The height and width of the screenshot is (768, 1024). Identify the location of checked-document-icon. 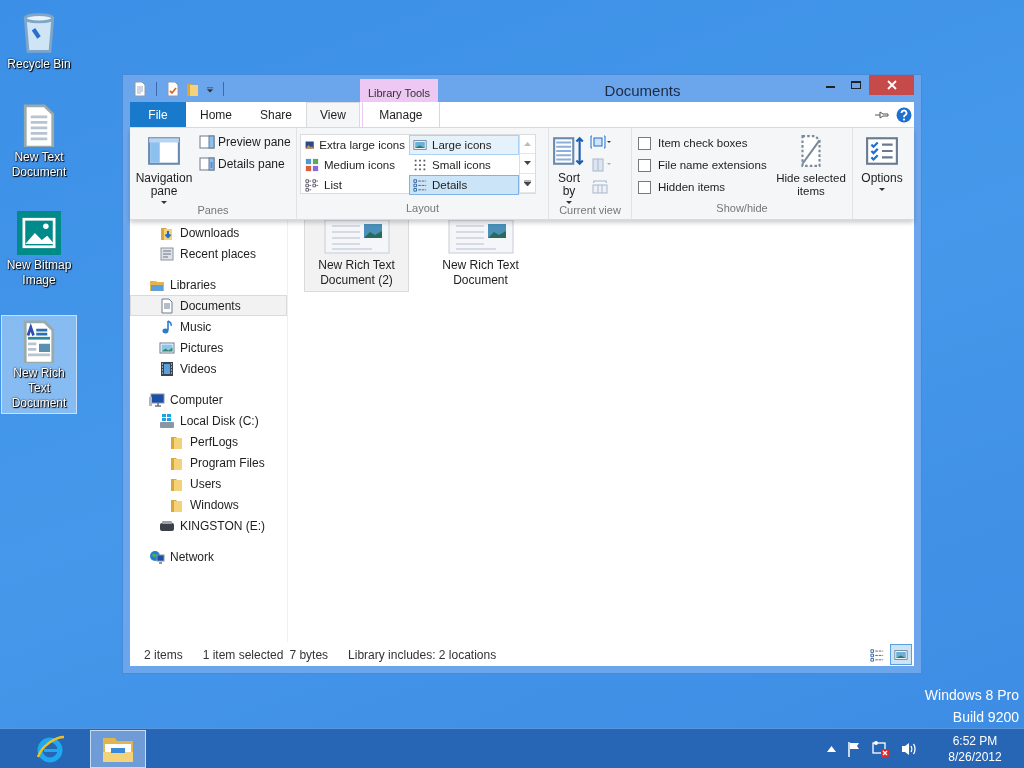
(173, 89).